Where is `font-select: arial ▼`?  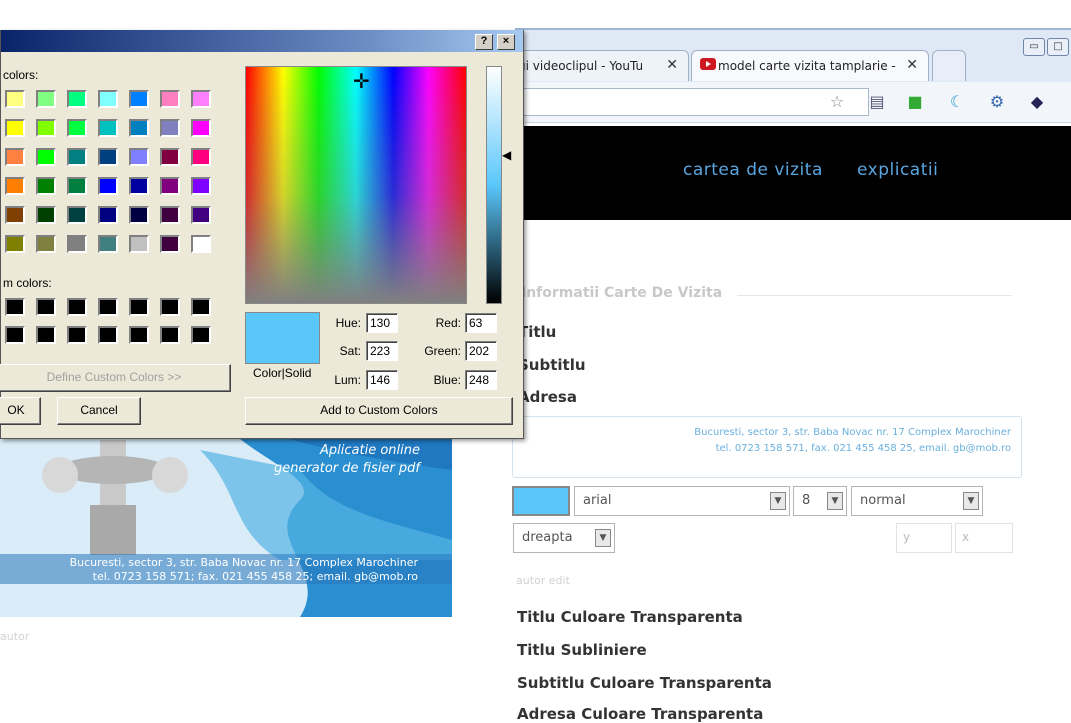
font-select: arial ▼ is located at coordinates (682, 501).